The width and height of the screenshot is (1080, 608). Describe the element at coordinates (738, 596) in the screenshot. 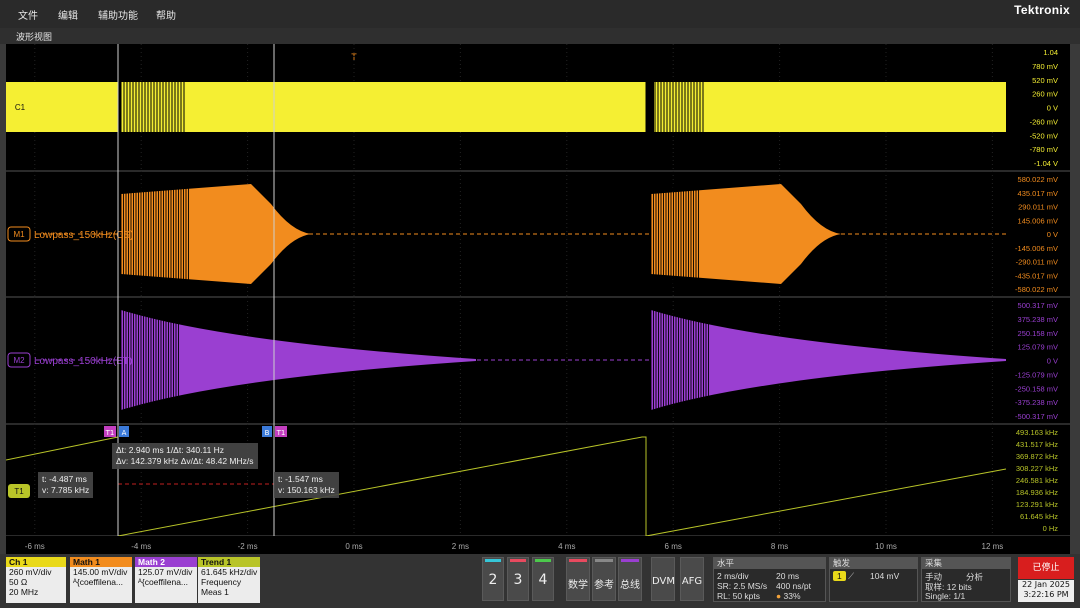

I see `record-length: RL: 50 kpts` at that location.